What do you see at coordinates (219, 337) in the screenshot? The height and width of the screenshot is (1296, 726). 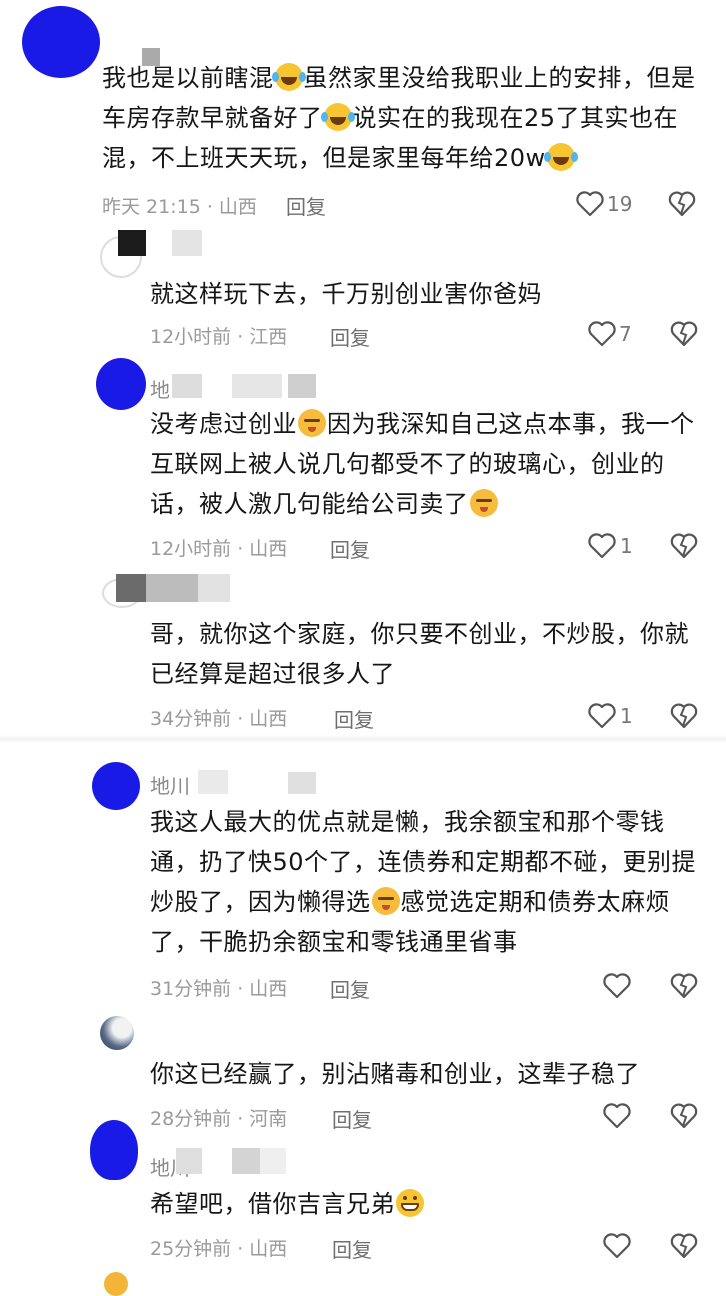 I see `comment-time-location: 12小时前 · 江西` at bounding box center [219, 337].